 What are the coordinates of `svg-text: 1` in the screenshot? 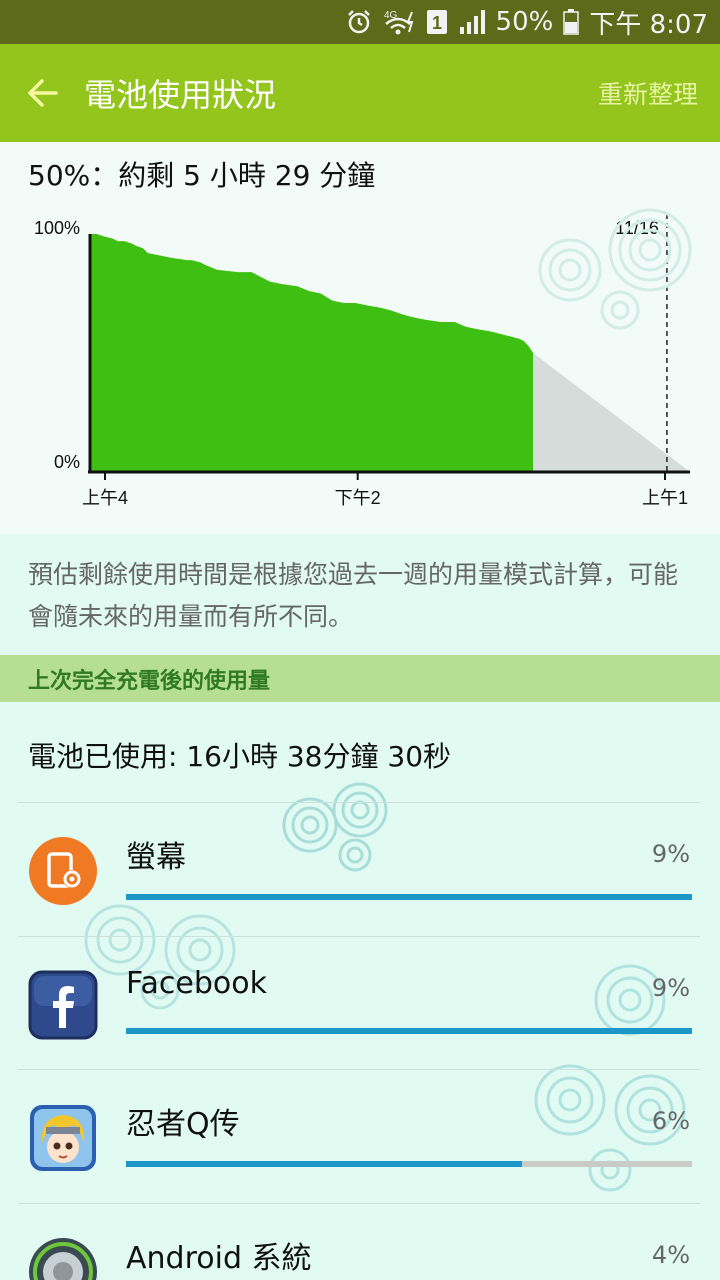 It's located at (437, 23).